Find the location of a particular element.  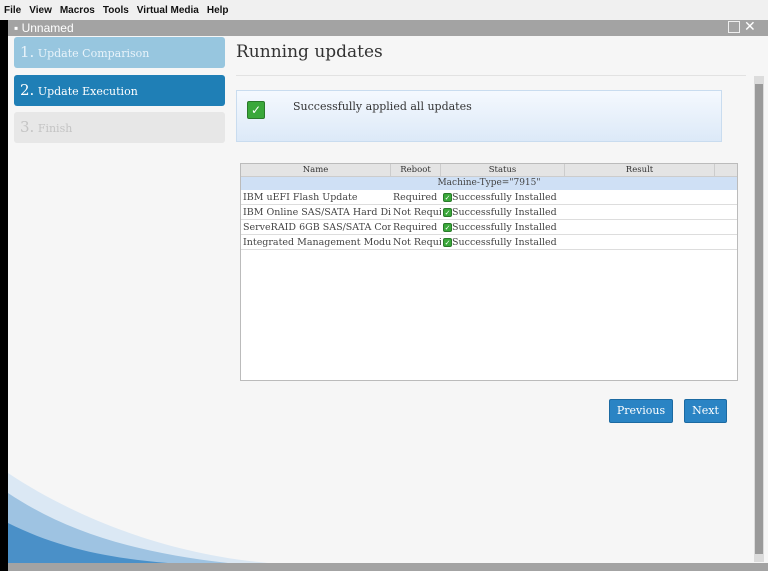

step-number: 3. is located at coordinates (27, 127).